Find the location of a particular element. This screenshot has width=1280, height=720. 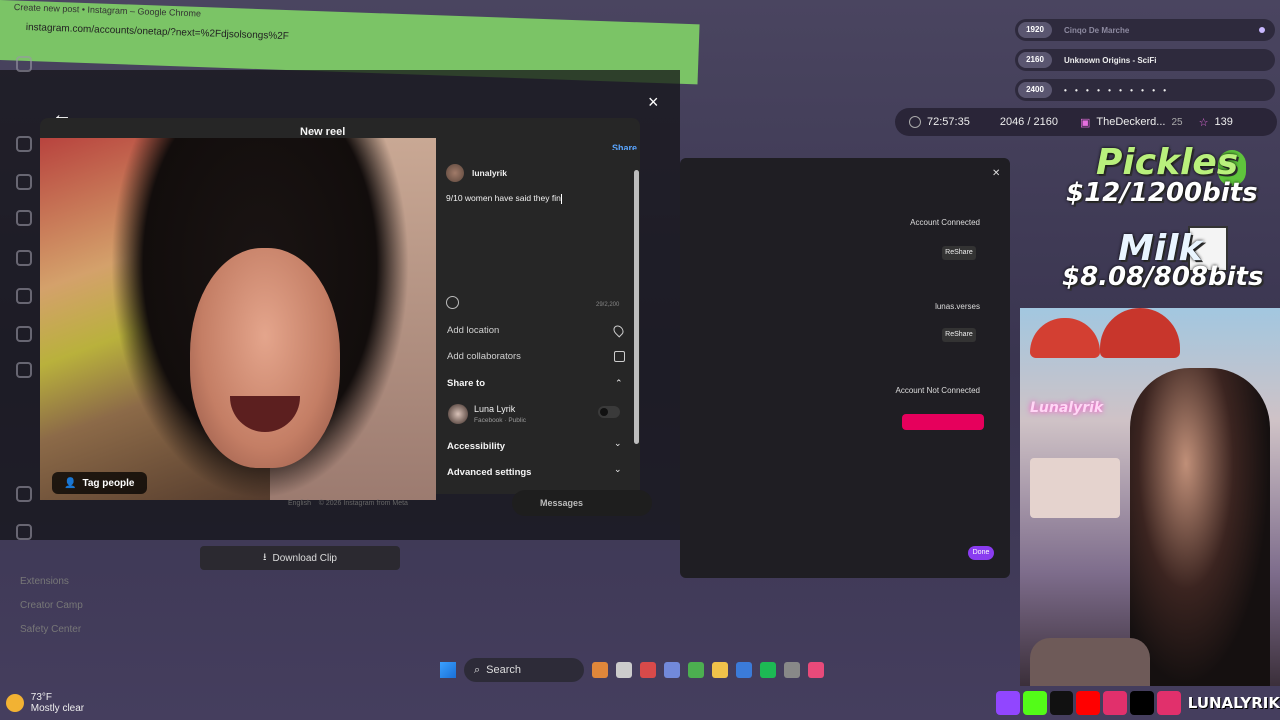

download-icon: ⭳ is located at coordinates (265, 557).